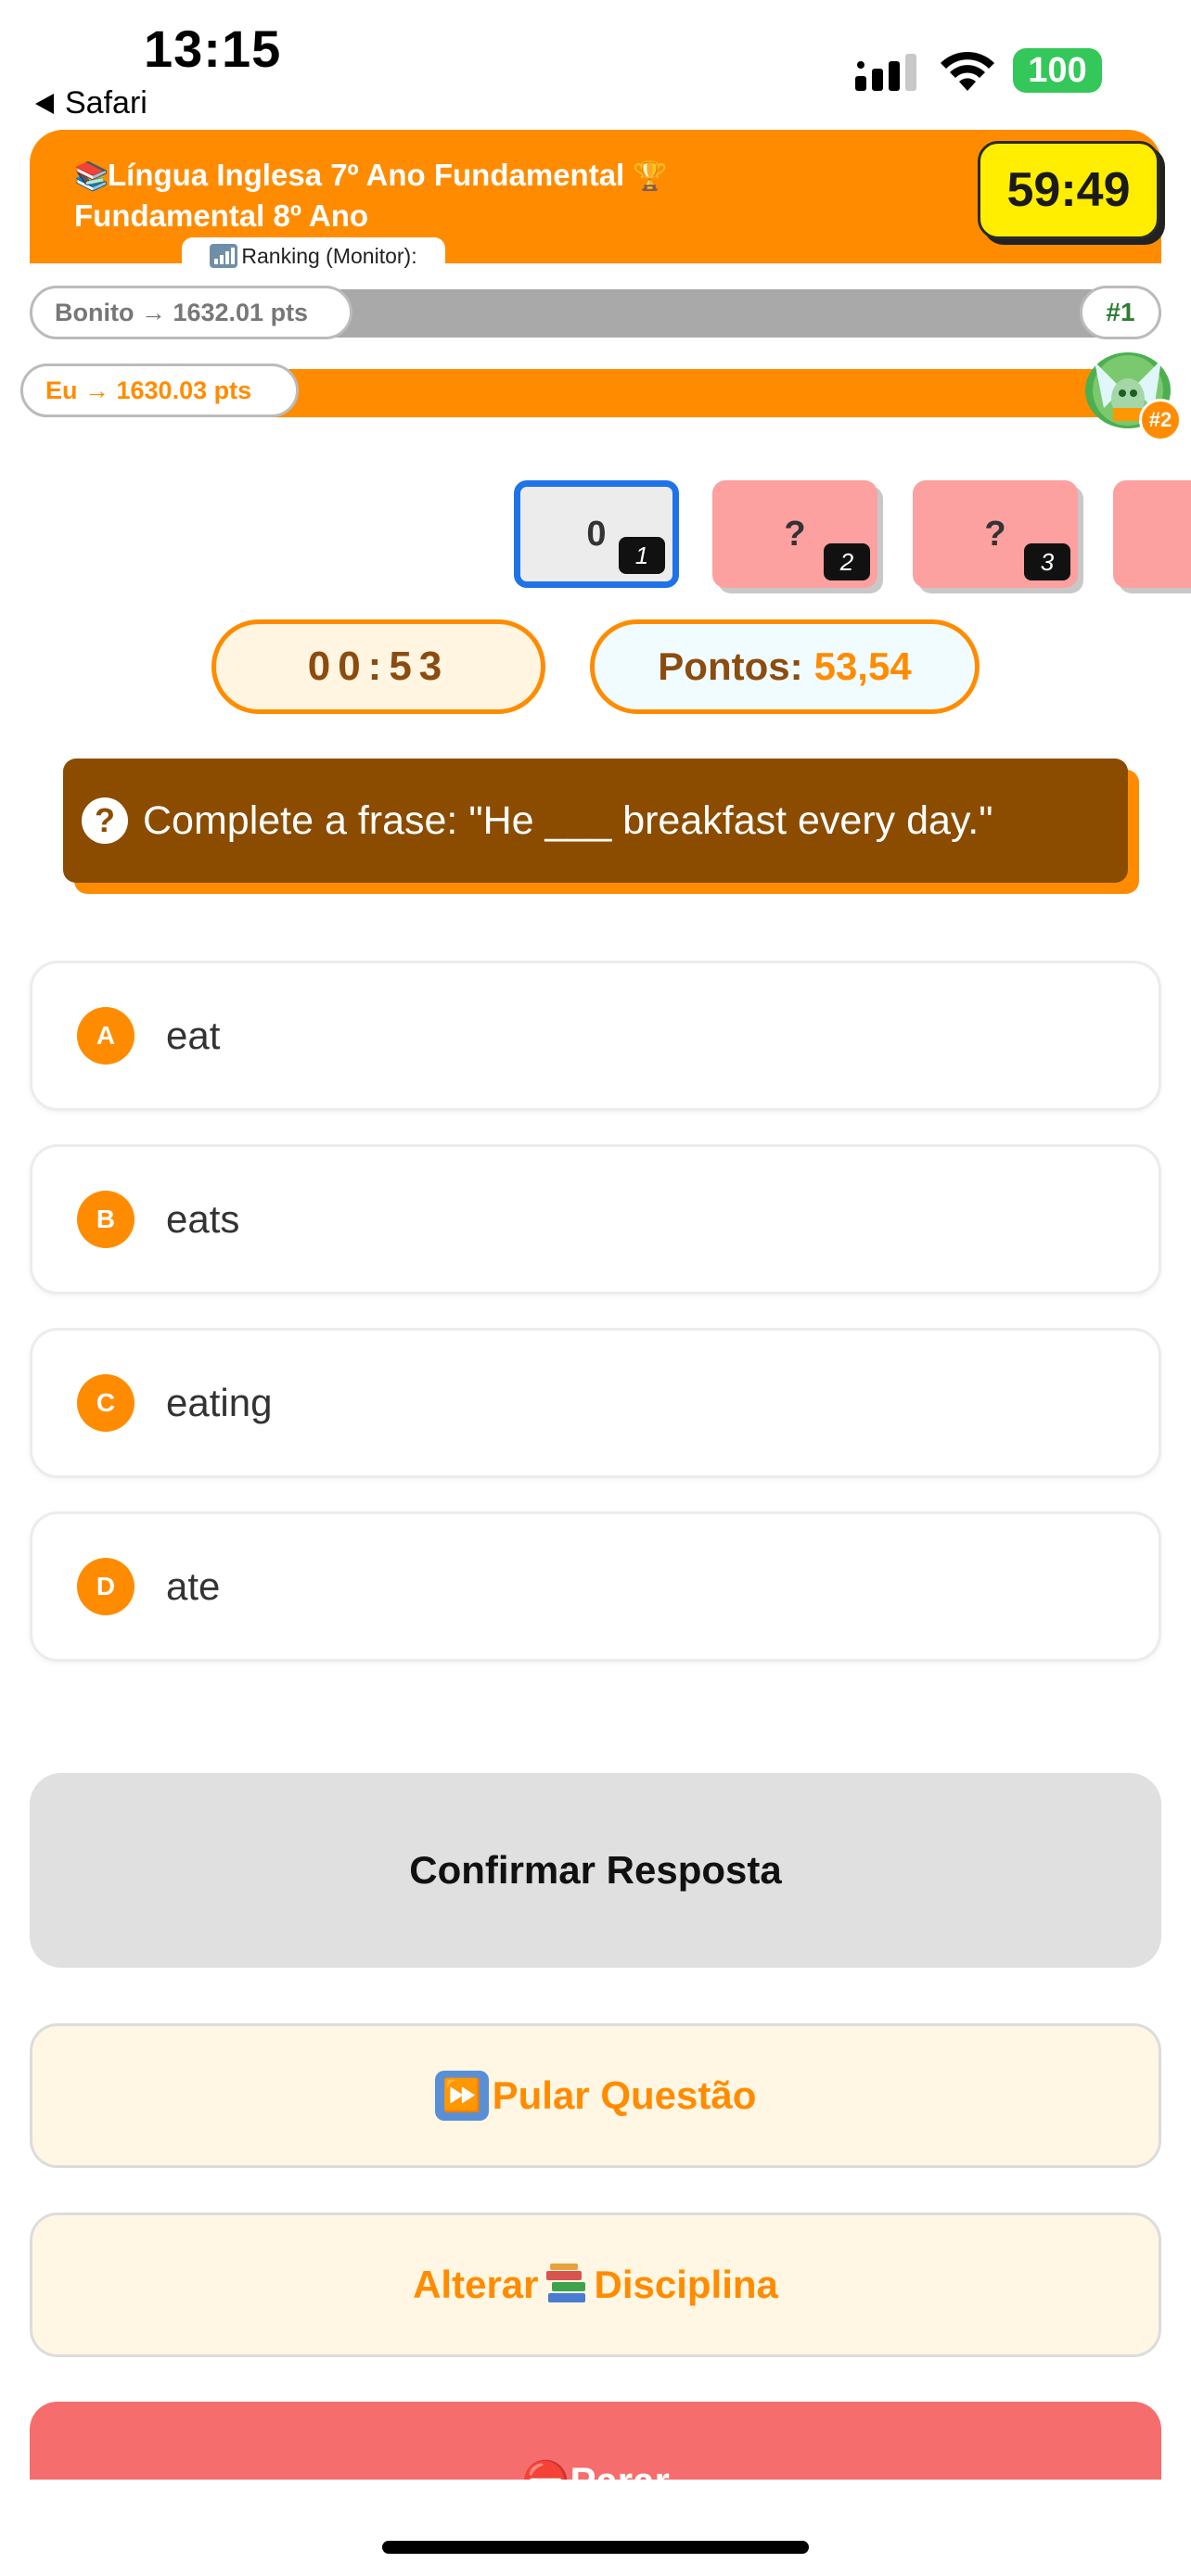 The image size is (1191, 2576). Describe the element at coordinates (105, 1036) in the screenshot. I see `option-letter-badge: A` at that location.